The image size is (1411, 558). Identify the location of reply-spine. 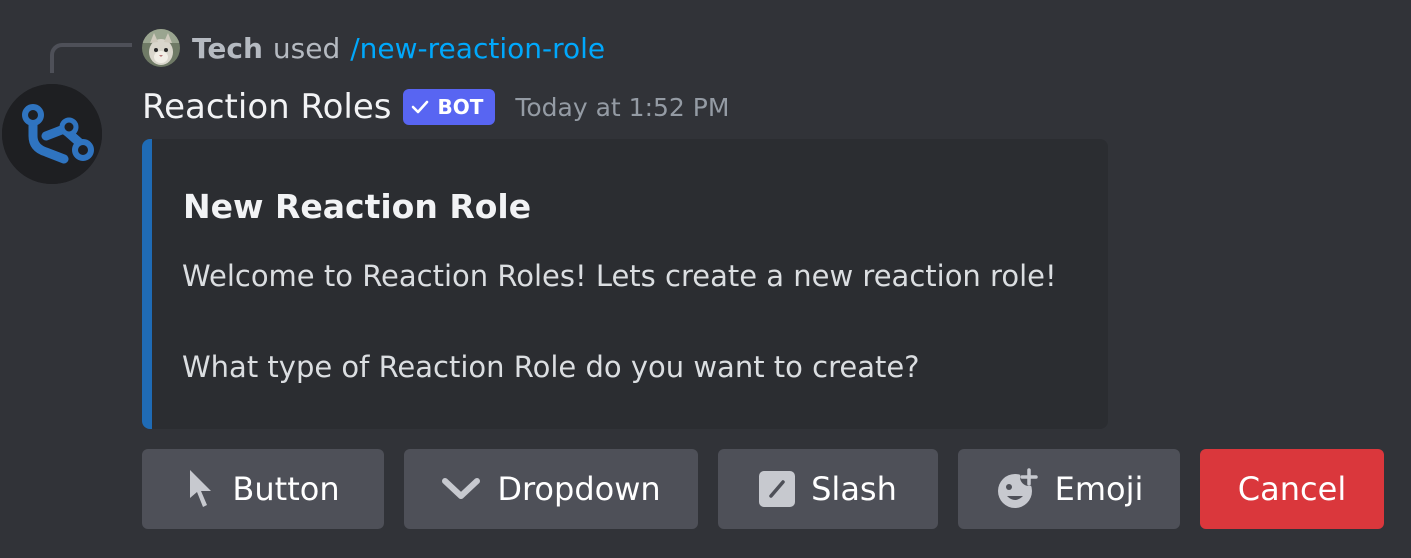
(91, 58).